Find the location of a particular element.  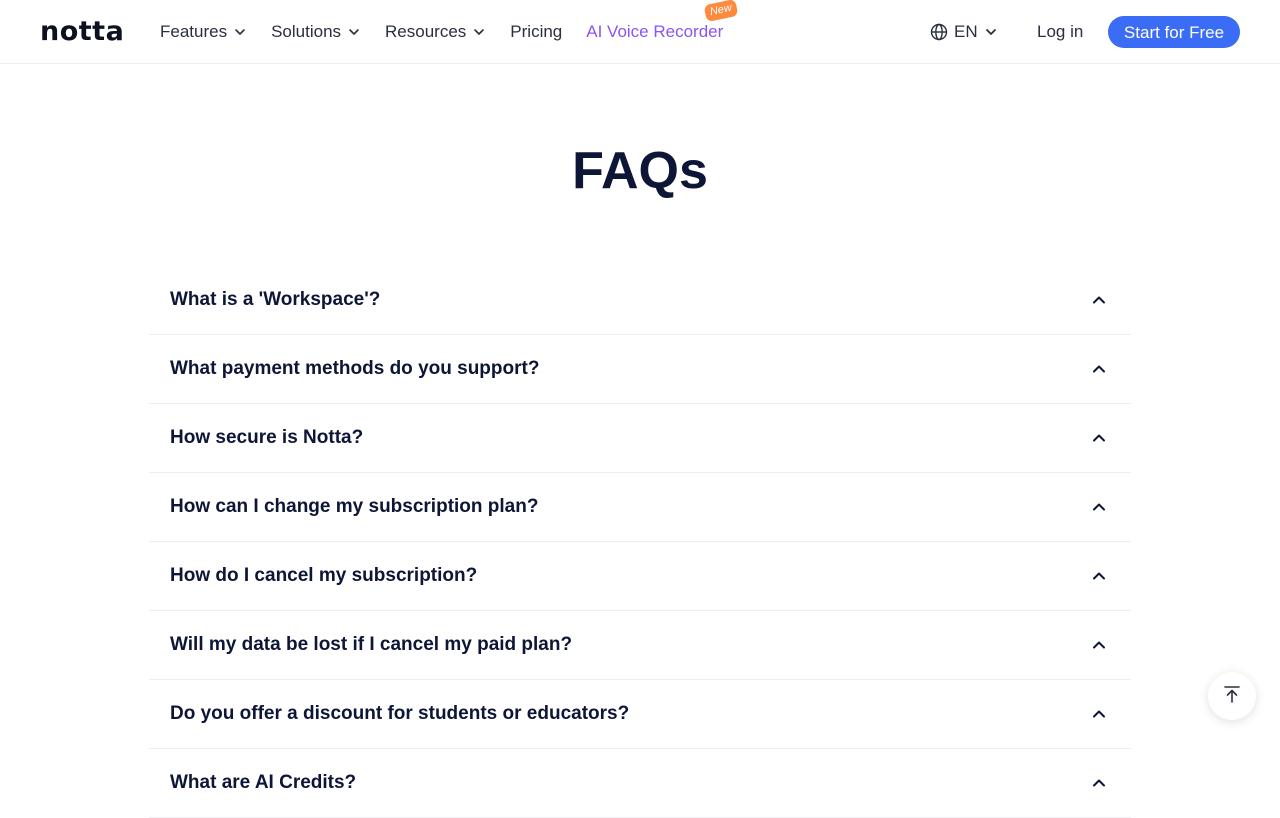

nav-pricing-label: Pricing is located at coordinates (536, 31).